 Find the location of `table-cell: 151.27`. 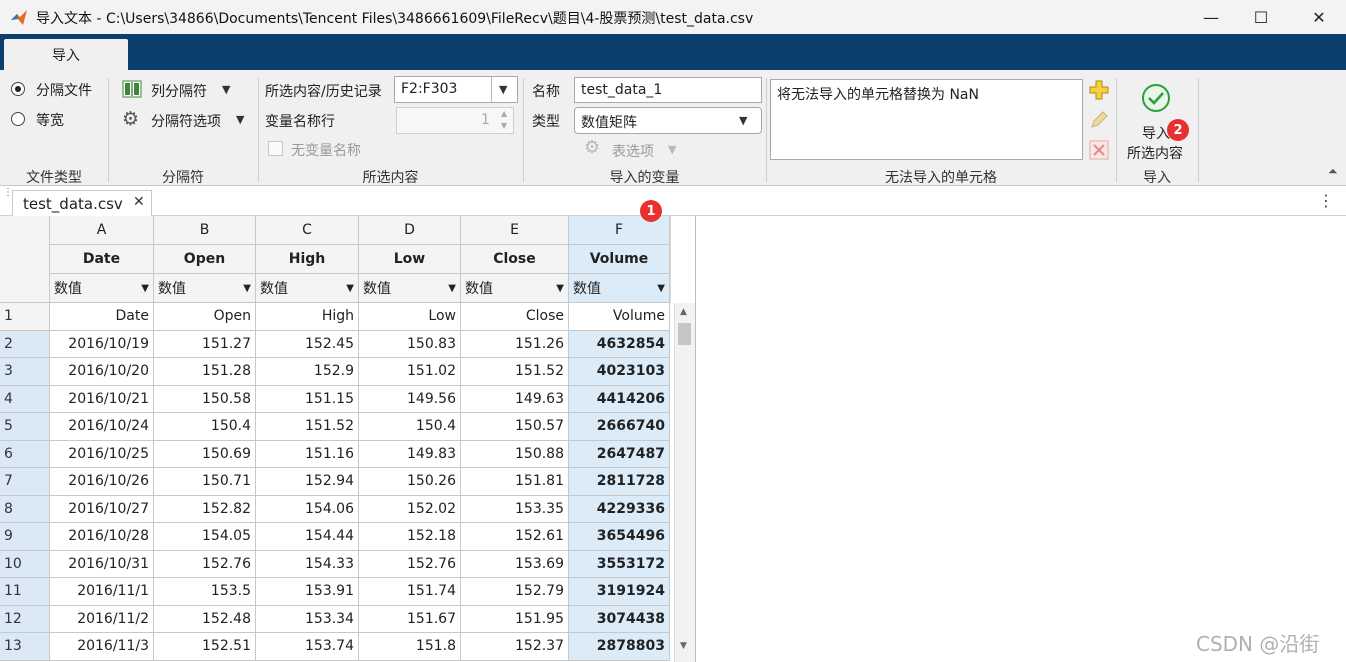

table-cell: 151.27 is located at coordinates (205, 344).